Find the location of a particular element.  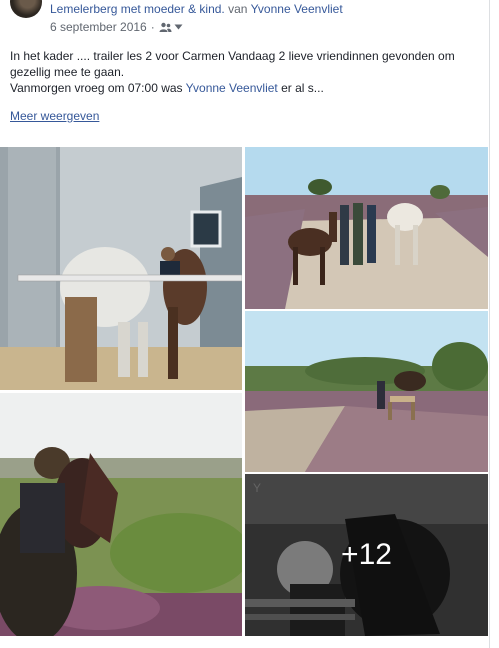

photo-heath-bench is located at coordinates (366, 391).